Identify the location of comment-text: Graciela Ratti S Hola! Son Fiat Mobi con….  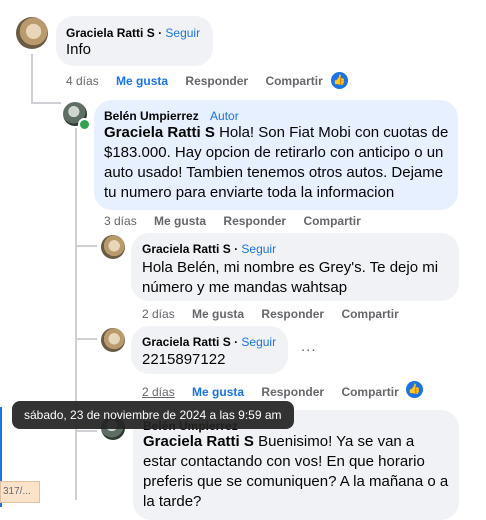
(279, 163).